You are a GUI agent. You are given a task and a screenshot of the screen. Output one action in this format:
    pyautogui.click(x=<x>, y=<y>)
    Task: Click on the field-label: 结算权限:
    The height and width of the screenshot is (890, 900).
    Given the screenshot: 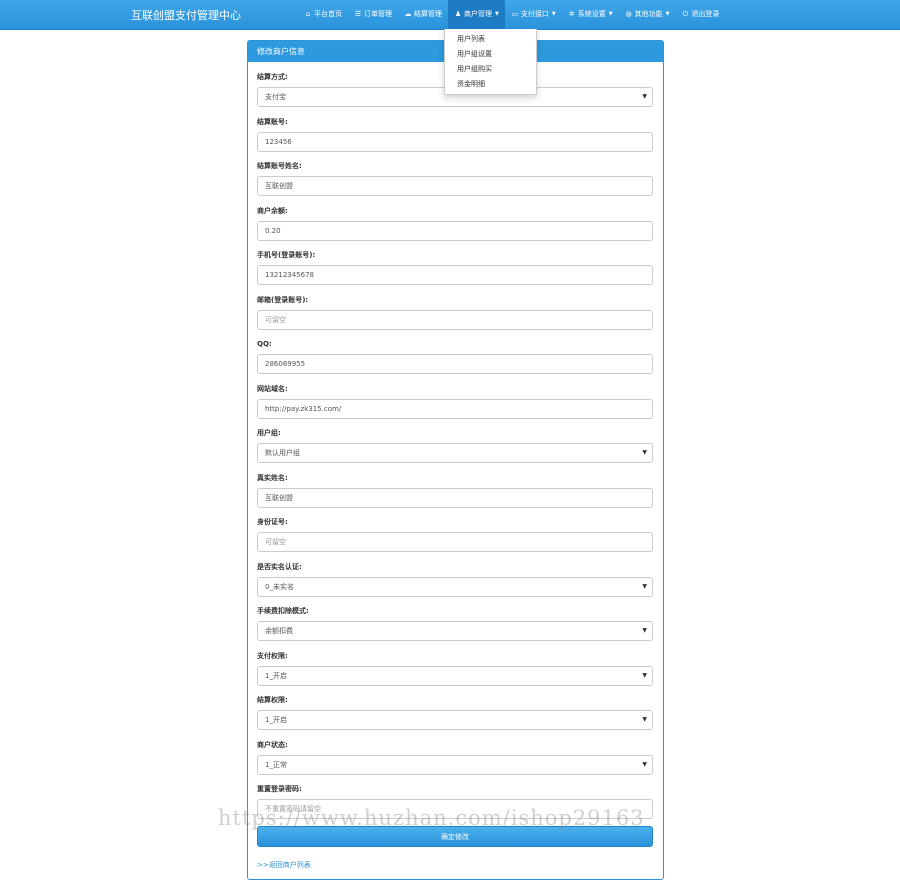 What is the action you would take?
    pyautogui.click(x=272, y=700)
    